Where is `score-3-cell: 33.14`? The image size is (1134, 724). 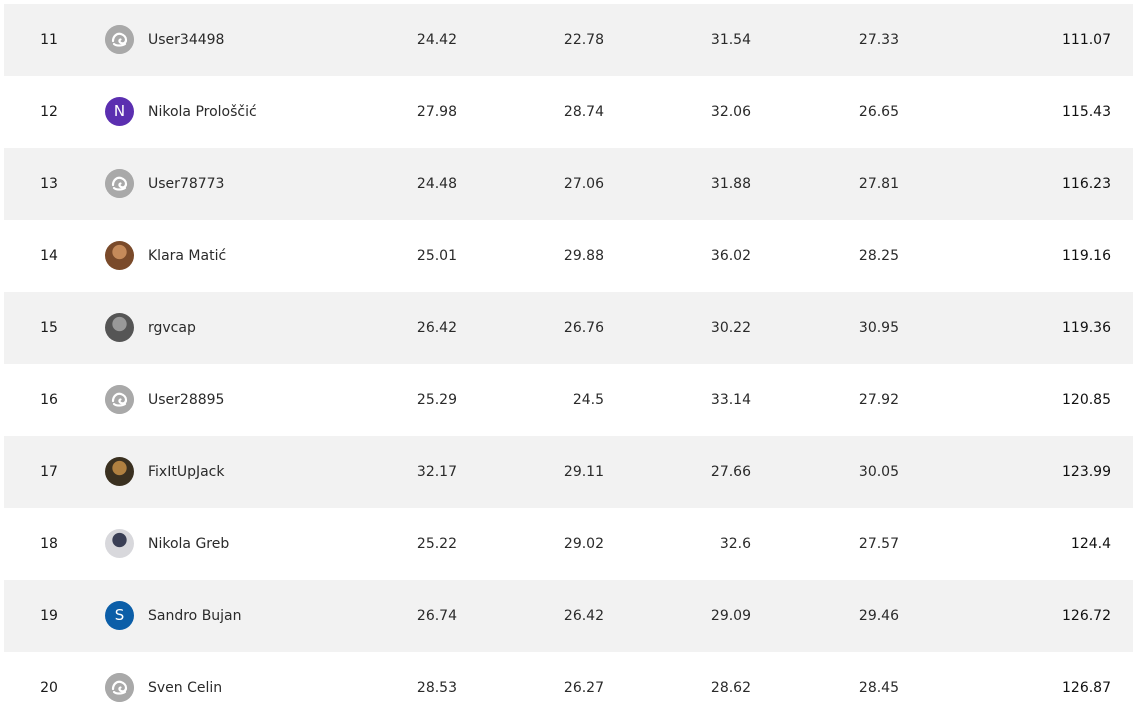
score-3-cell: 33.14 is located at coordinates (730, 400).